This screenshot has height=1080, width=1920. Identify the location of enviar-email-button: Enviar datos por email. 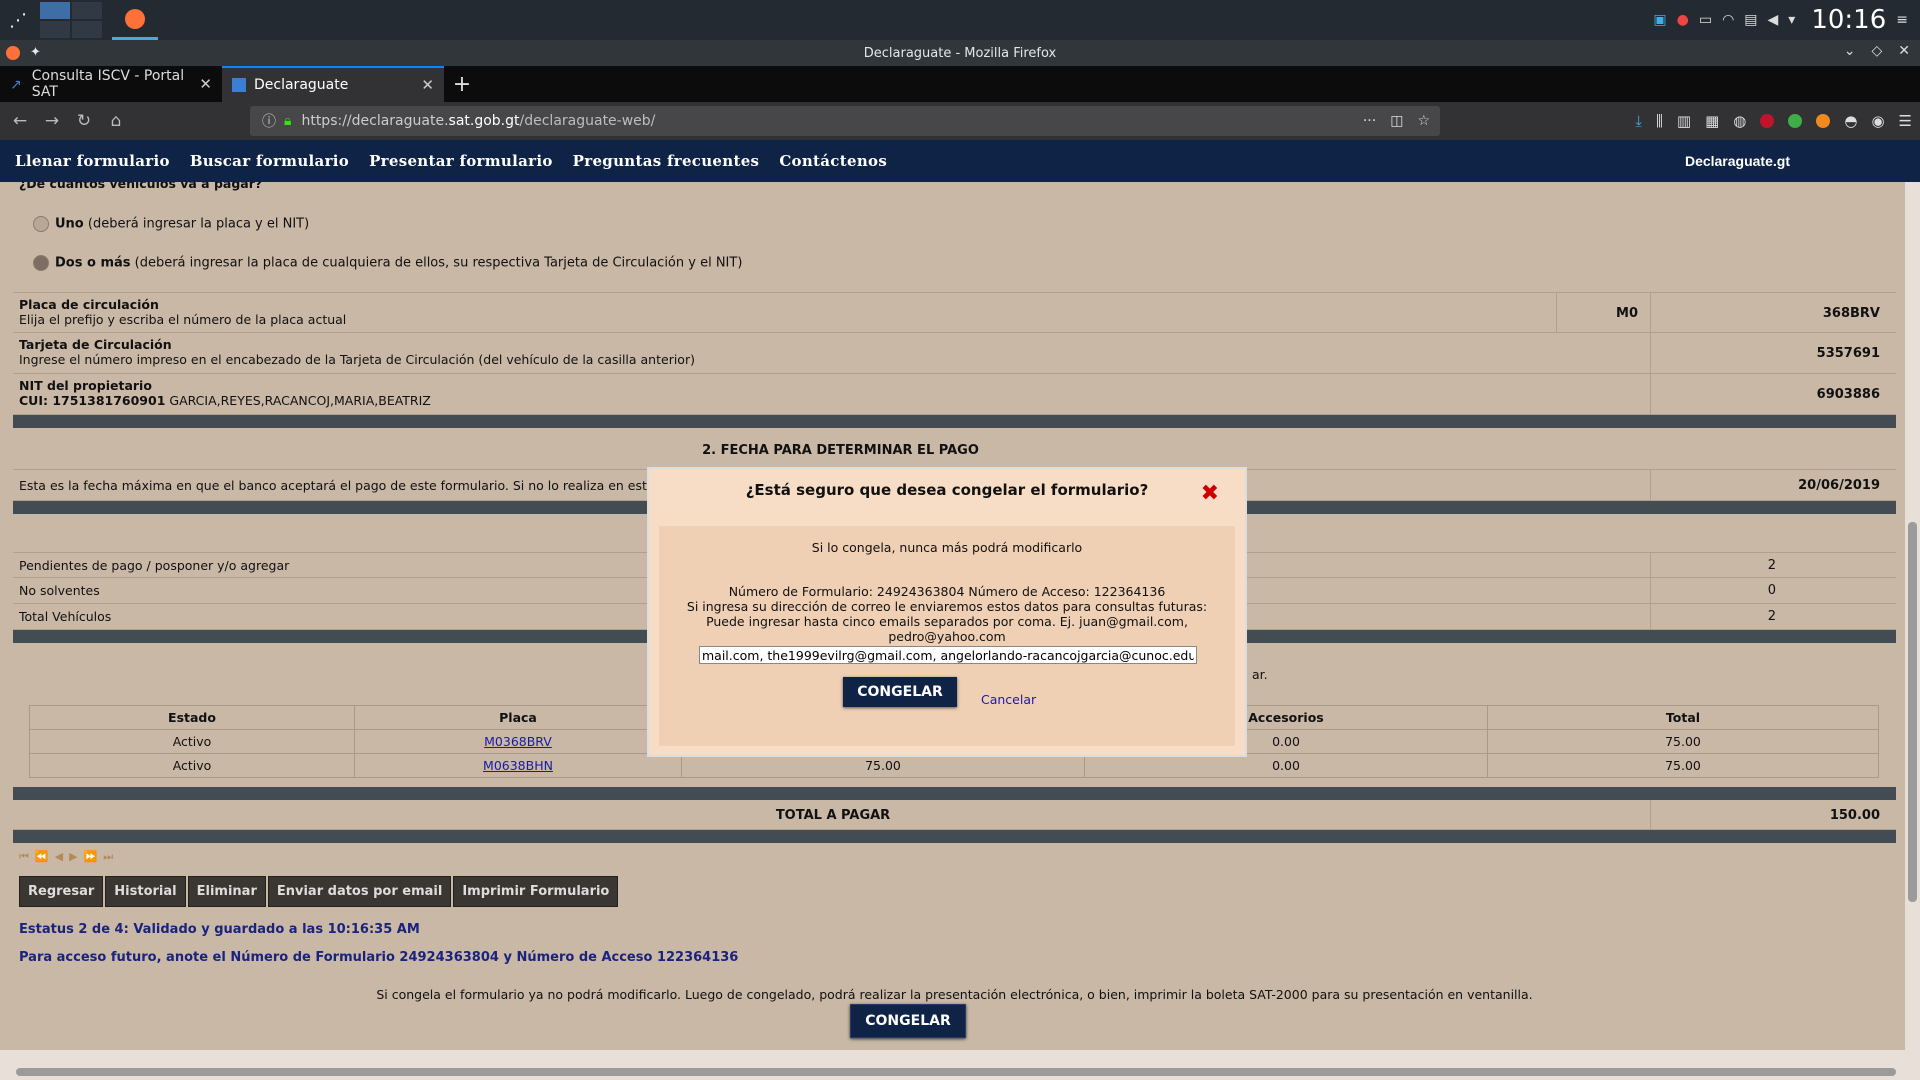
(359, 891).